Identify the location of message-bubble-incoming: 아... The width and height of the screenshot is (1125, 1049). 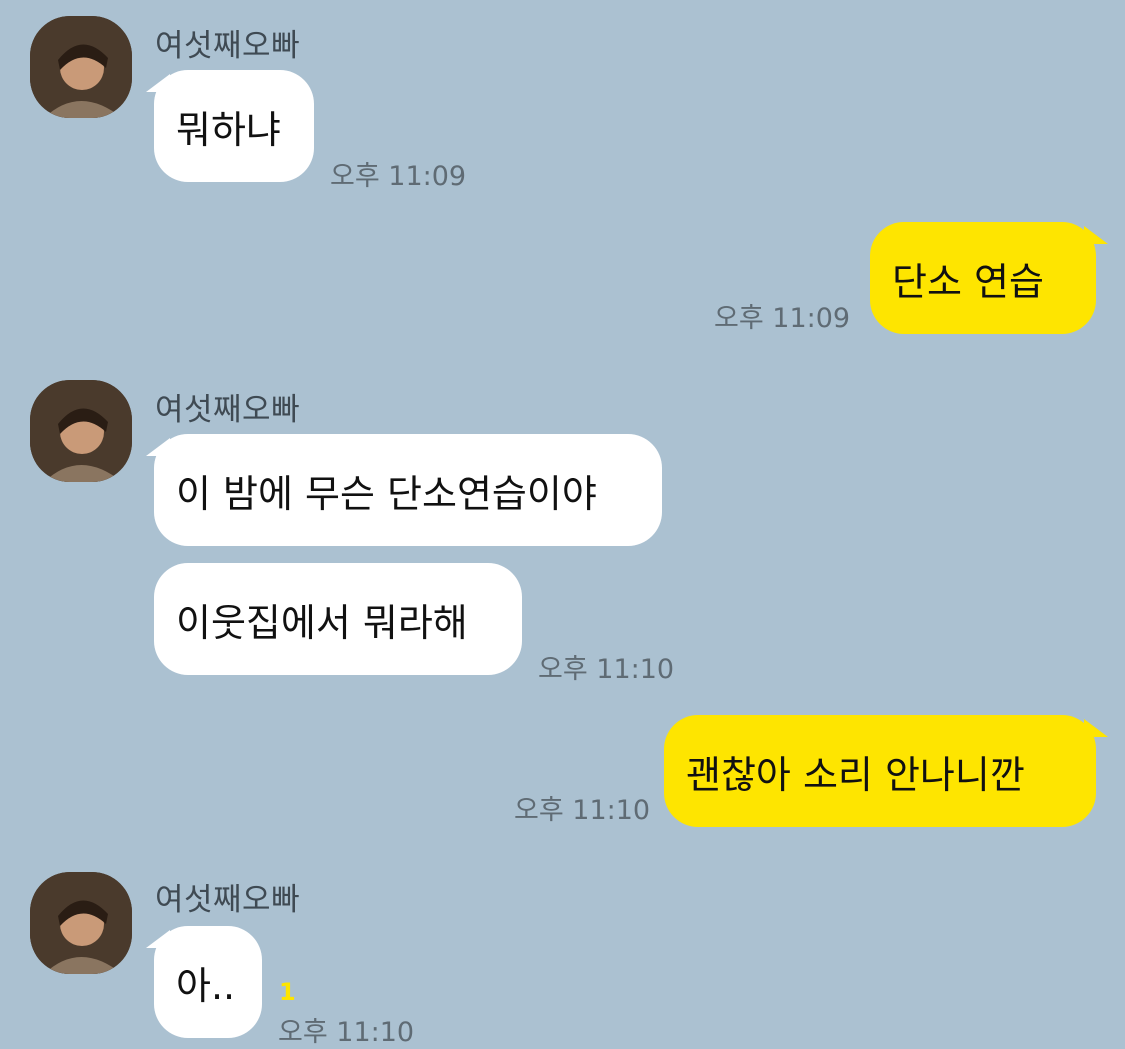
(208, 982).